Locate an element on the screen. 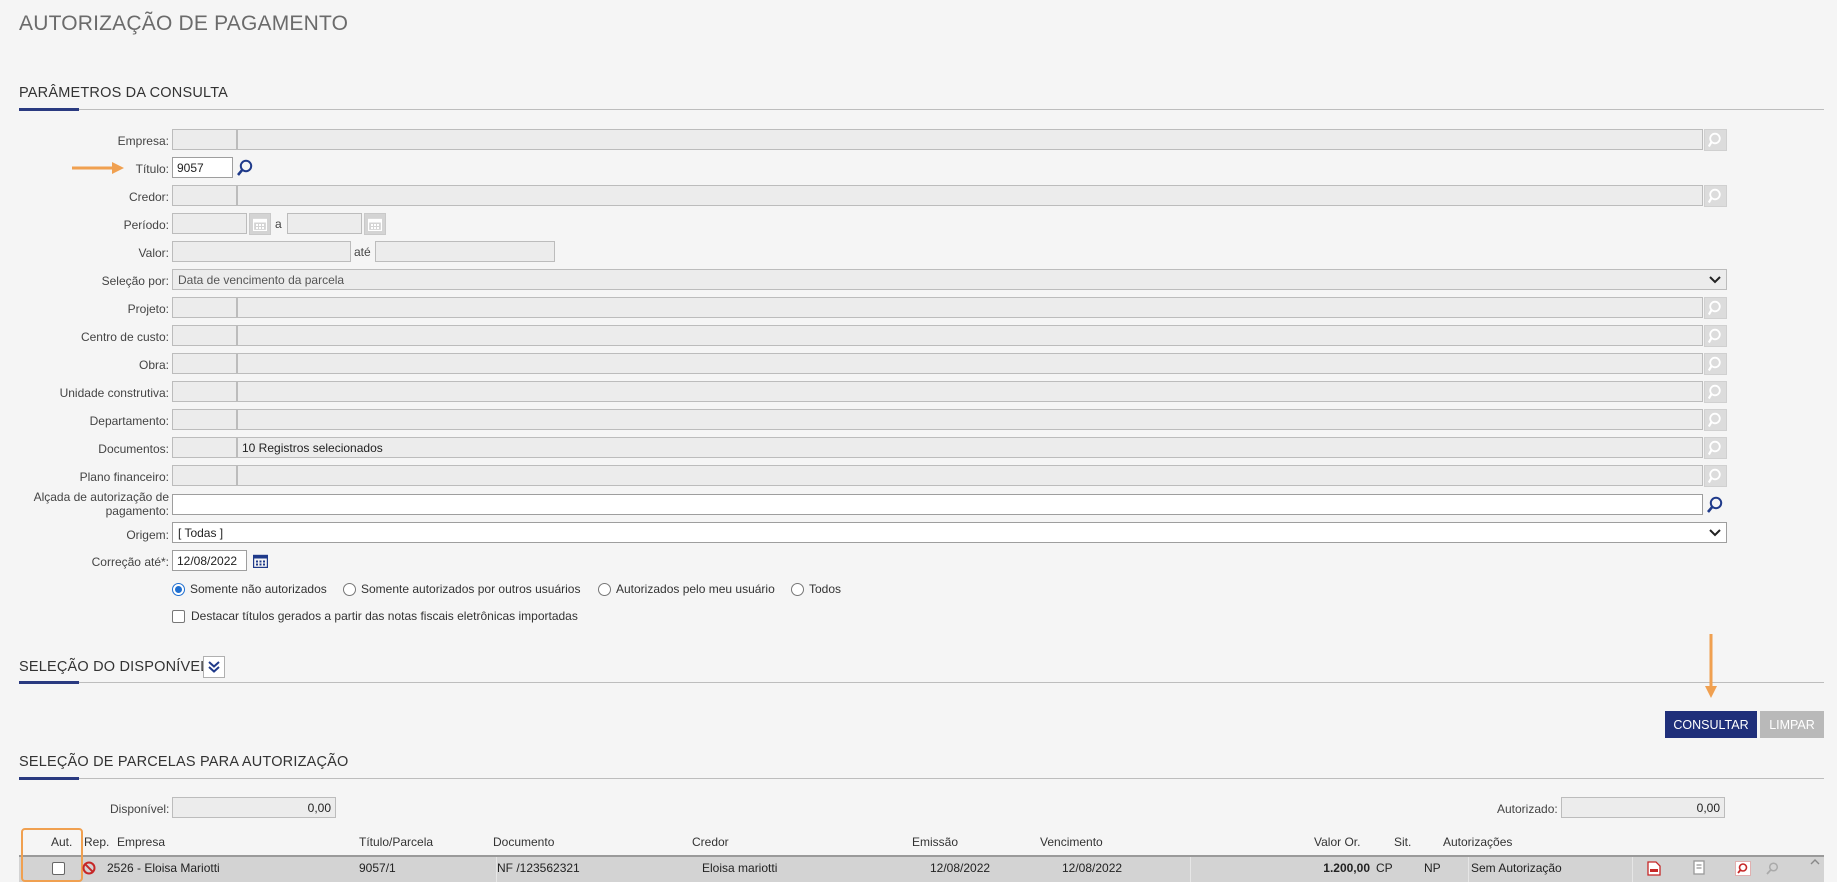 The image size is (1837, 882). cell-valor: 1.200,00 is located at coordinates (1346, 868).